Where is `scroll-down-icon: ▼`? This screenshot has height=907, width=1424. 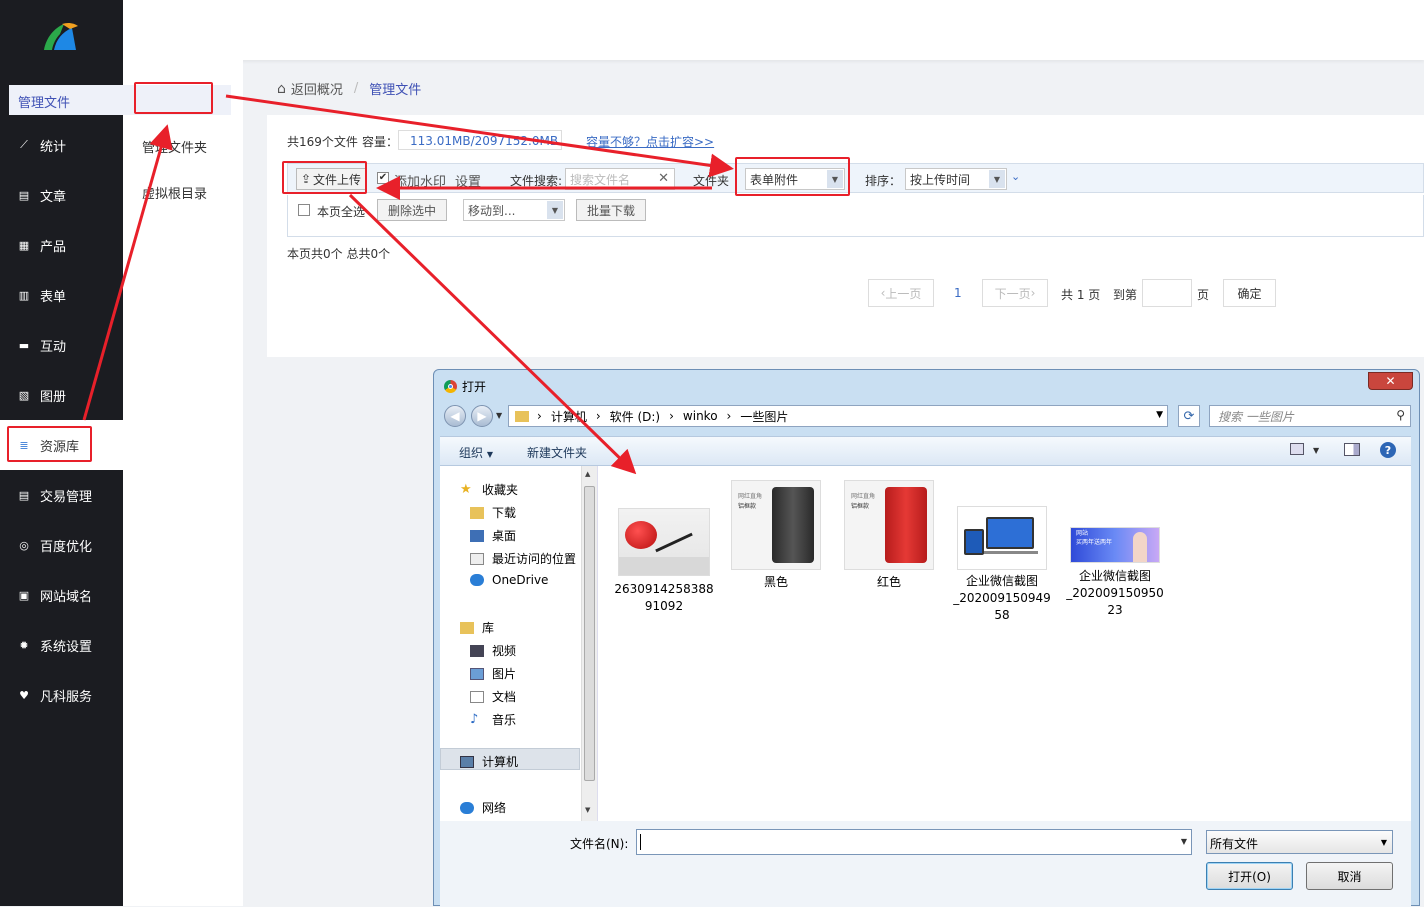
scroll-down-icon: ▼ is located at coordinates (587, 810).